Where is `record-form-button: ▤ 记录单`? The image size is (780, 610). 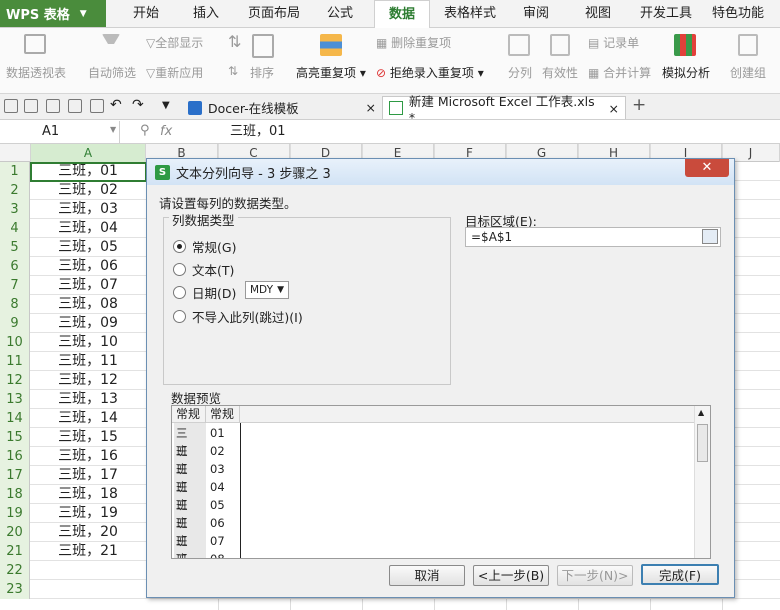
record-form-button: ▤ 记录单 is located at coordinates (613, 42).